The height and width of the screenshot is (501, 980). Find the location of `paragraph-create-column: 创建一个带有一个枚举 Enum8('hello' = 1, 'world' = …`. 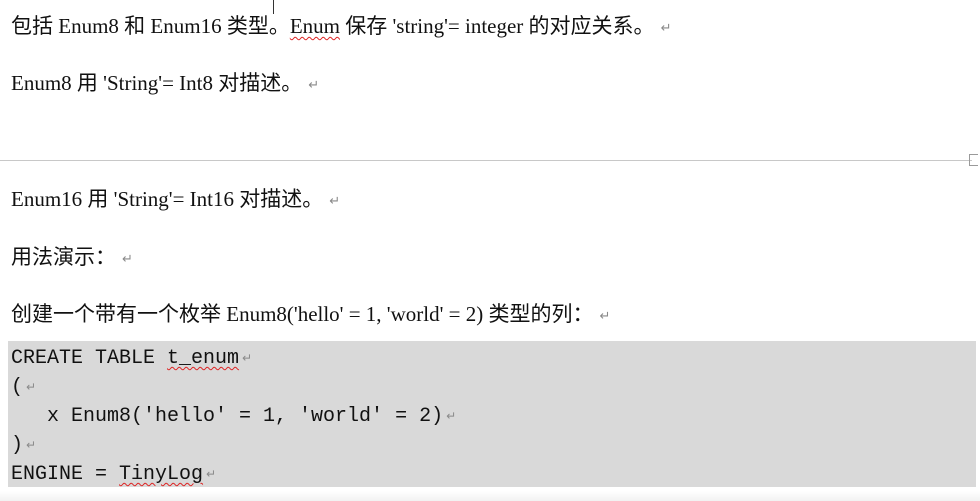

paragraph-create-column: 创建一个带有一个枚举 Enum8('hello' = 1, 'world' = … is located at coordinates (310, 315).